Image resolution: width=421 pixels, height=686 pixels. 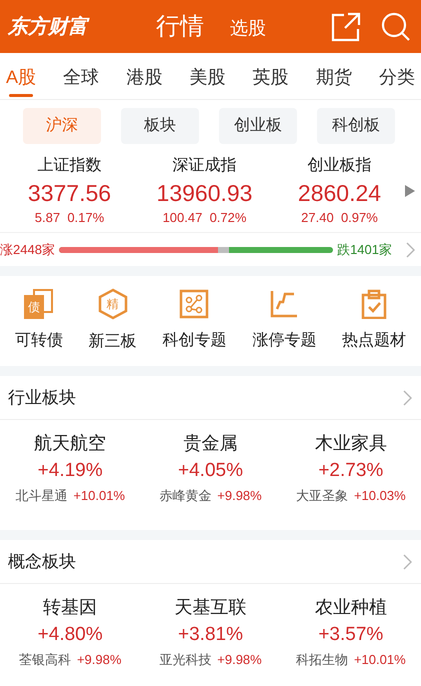 What do you see at coordinates (70, 443) in the screenshot?
I see `sector-name: 航天航空` at bounding box center [70, 443].